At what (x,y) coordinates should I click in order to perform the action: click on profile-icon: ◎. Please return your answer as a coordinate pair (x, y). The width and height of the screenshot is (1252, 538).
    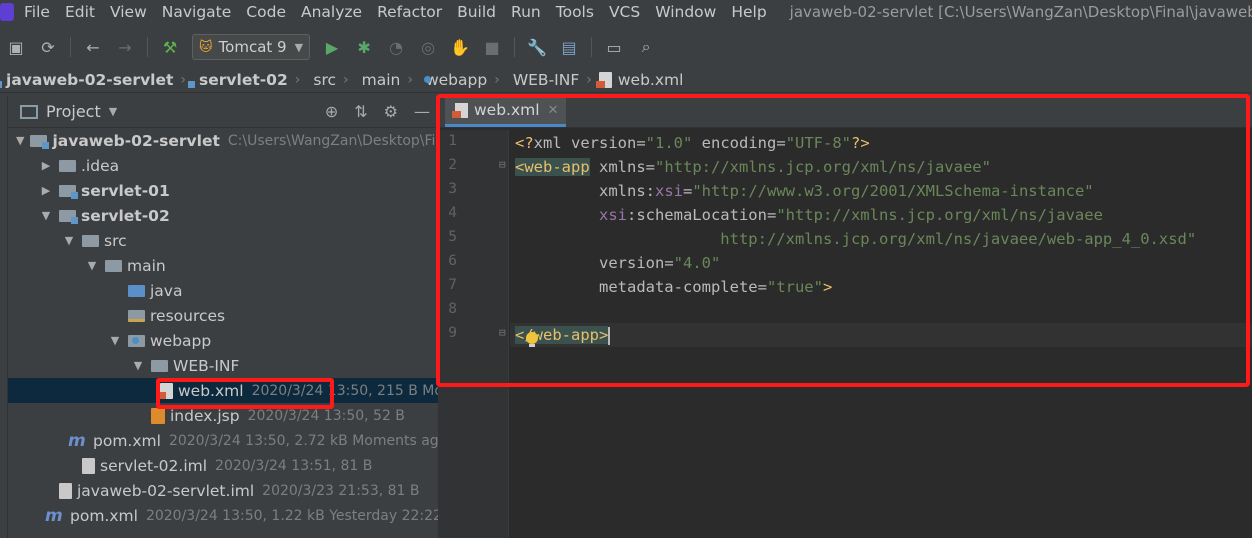
    Looking at the image, I should click on (428, 47).